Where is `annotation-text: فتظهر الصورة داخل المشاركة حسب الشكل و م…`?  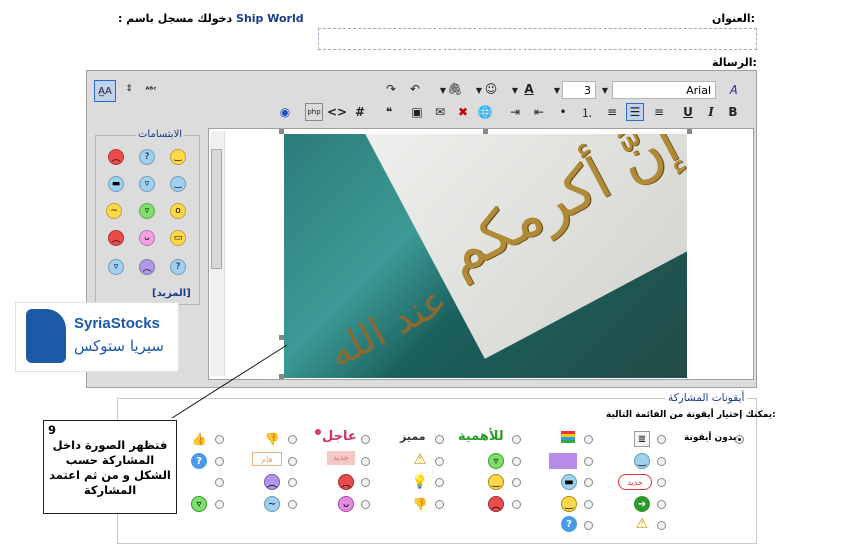
annotation-text: فتظهر الصورة داخل المشاركة حسب الشكل و م… is located at coordinates (110, 467).